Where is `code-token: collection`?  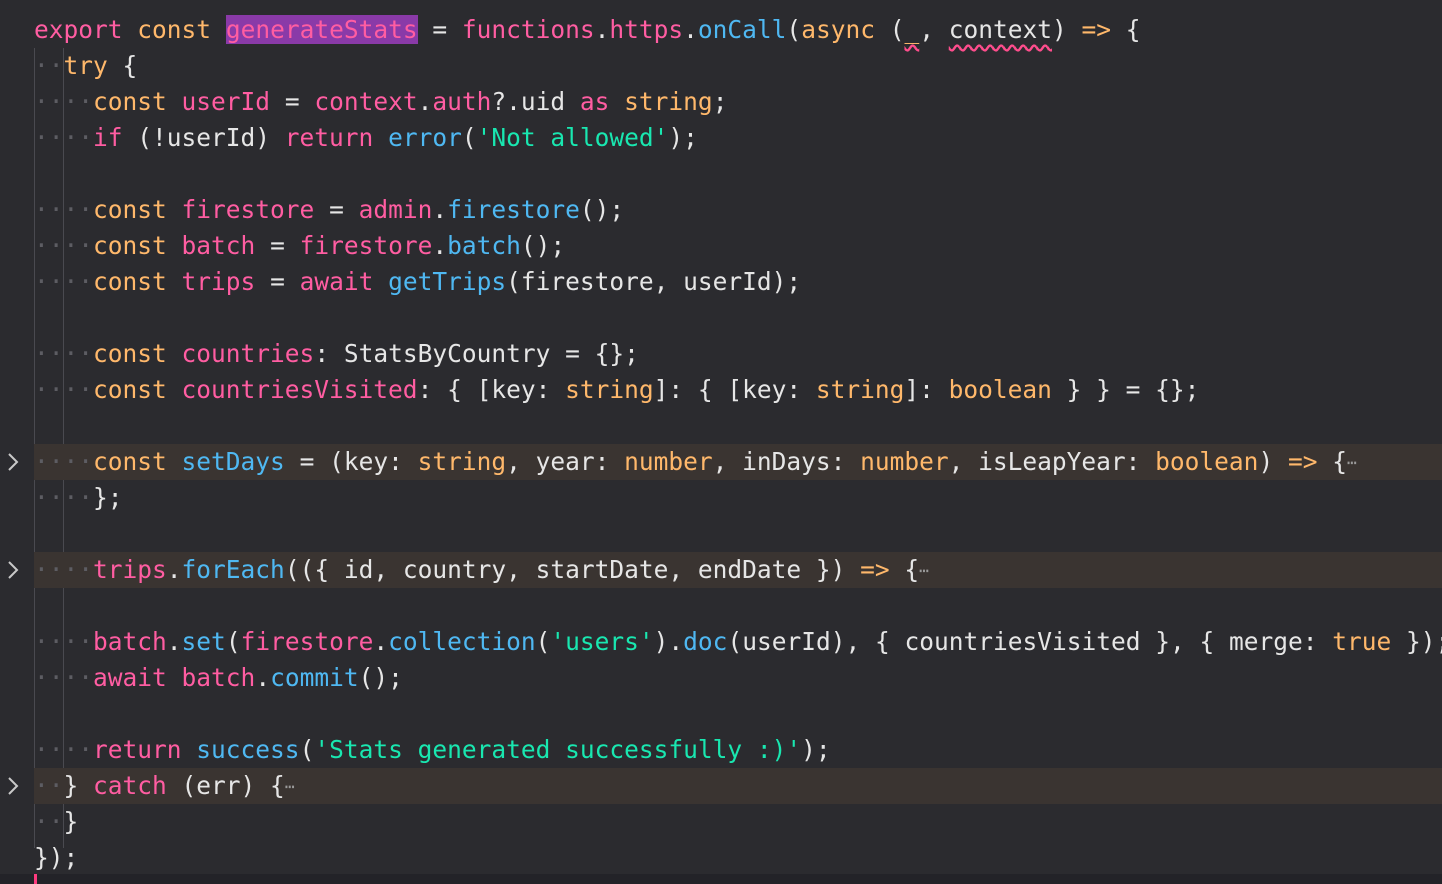 code-token: collection is located at coordinates (462, 641).